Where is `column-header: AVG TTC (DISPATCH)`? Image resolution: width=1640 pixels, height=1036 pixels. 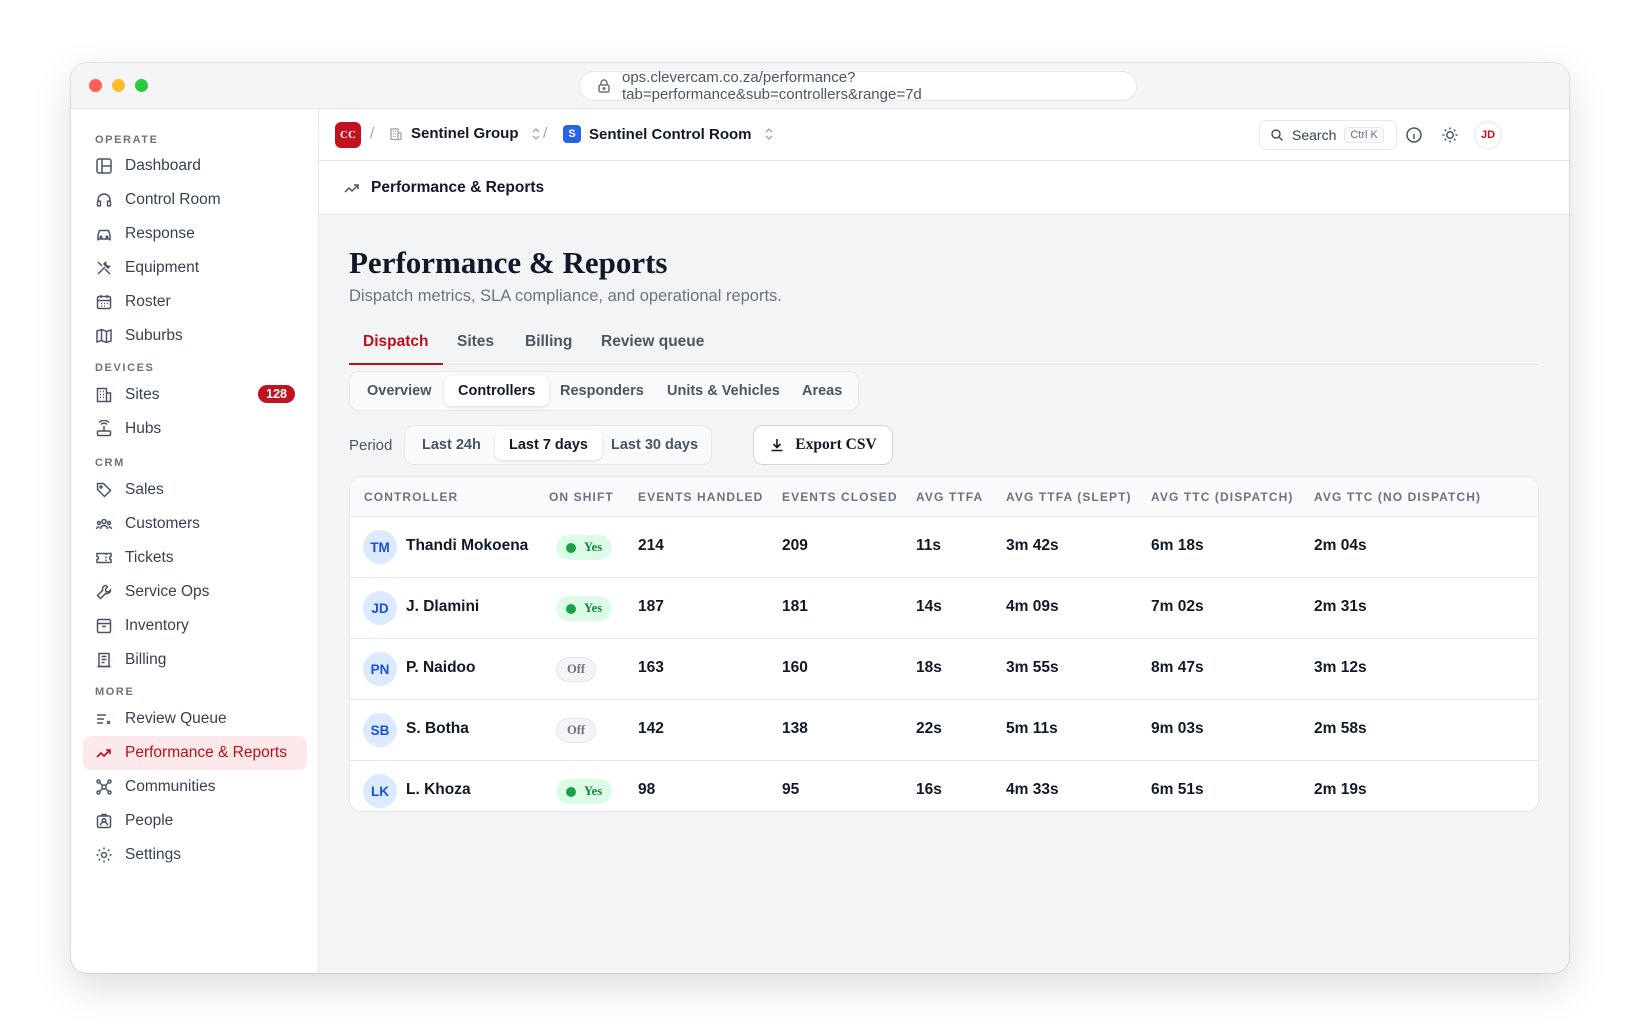
column-header: AVG TTC (DISPATCH) is located at coordinates (1222, 497).